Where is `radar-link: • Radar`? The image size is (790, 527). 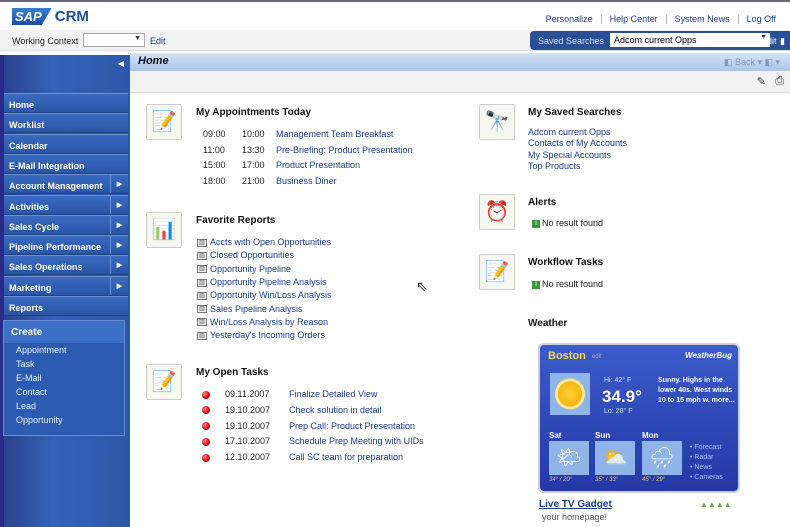
radar-link: • Radar is located at coordinates (706, 458).